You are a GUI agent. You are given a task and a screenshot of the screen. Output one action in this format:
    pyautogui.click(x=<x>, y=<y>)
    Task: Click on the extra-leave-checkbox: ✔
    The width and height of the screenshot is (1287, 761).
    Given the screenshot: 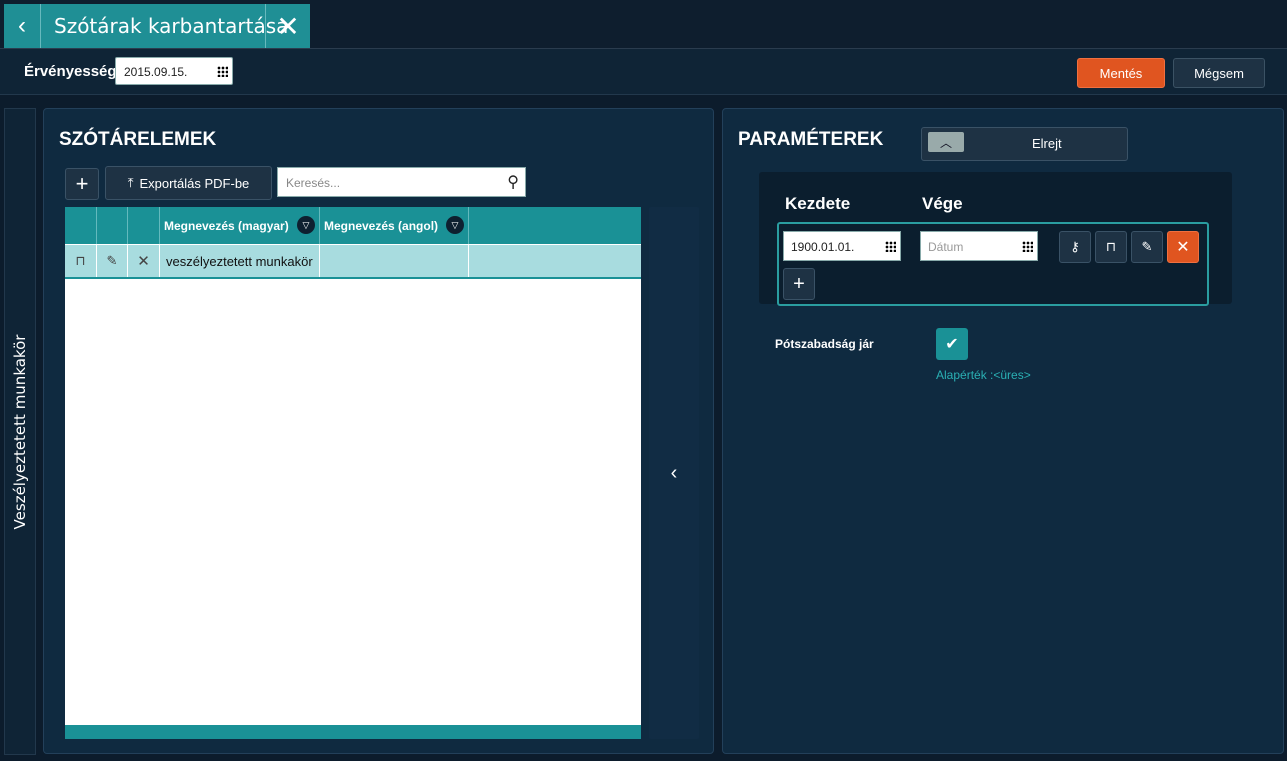 What is the action you would take?
    pyautogui.click(x=952, y=344)
    